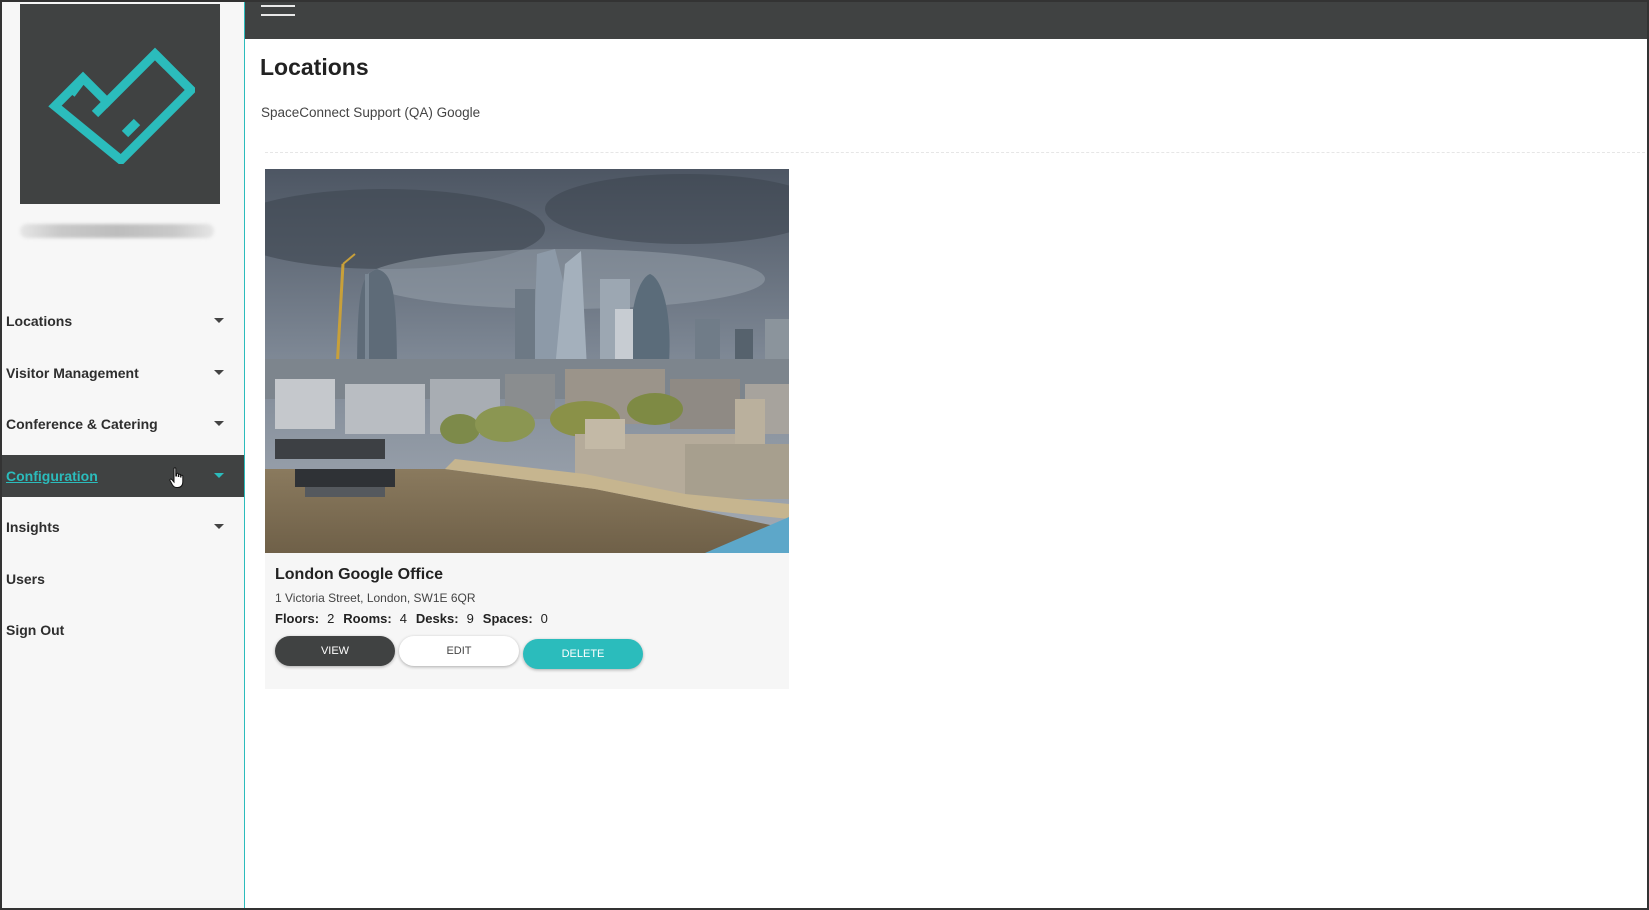 The height and width of the screenshot is (910, 1649). I want to click on sidebar-item-label: Locations, so click(39, 321).